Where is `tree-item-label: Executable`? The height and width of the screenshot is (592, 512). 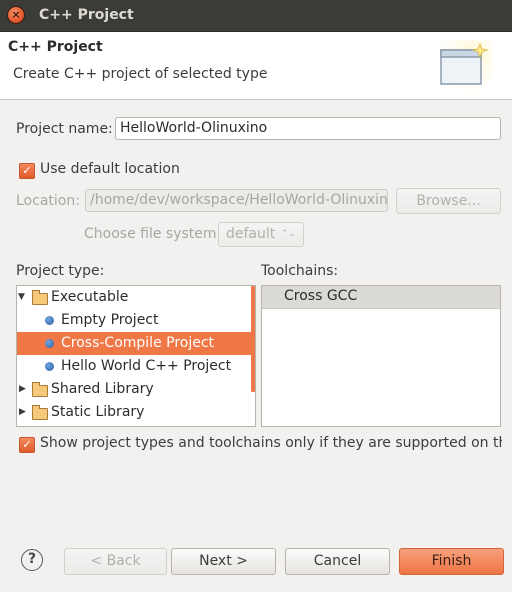 tree-item-label: Executable is located at coordinates (90, 297).